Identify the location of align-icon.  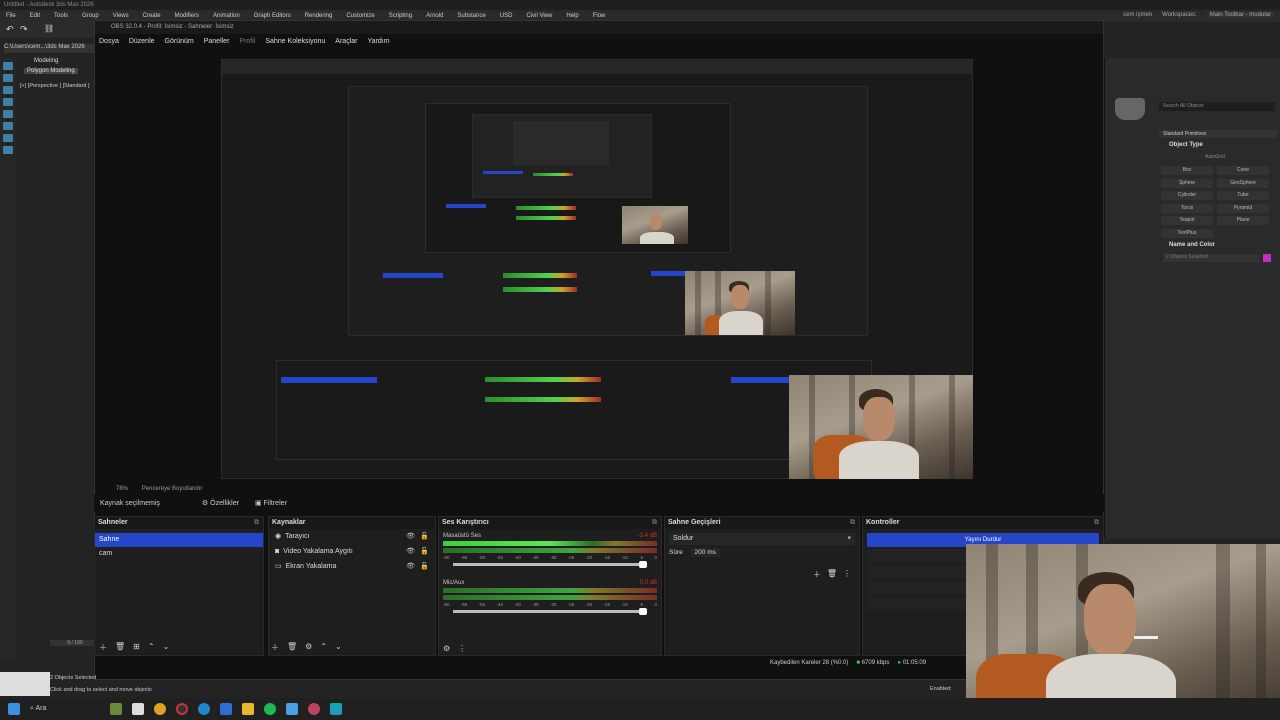
(8, 138).